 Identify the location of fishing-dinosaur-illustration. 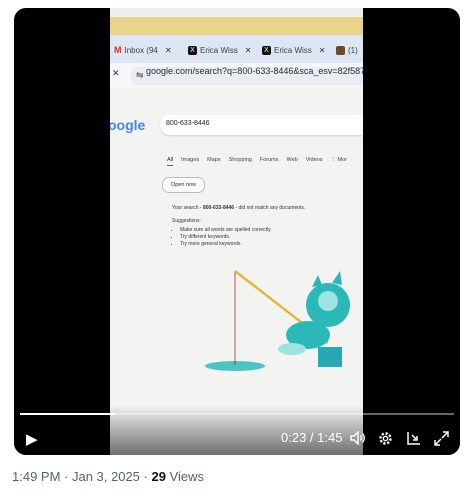
(277, 320).